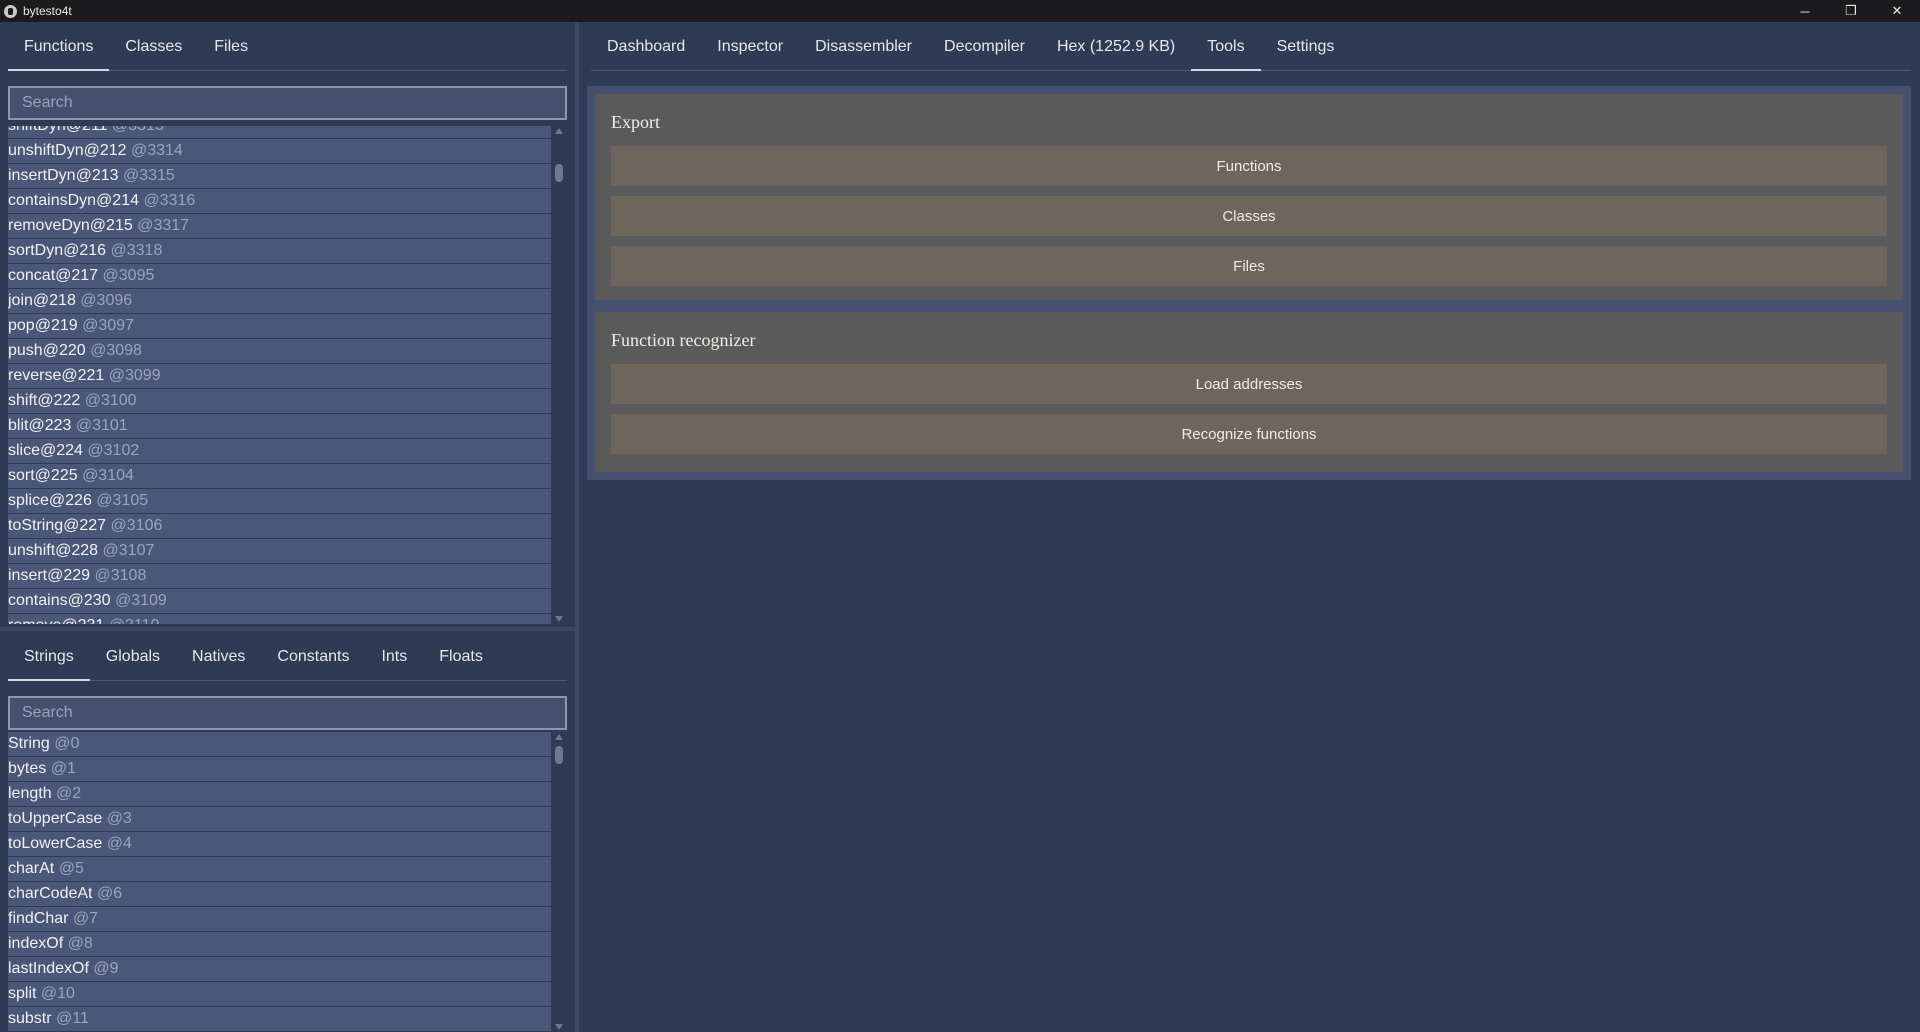  I want to click on tab-constants: Constants, so click(313, 657).